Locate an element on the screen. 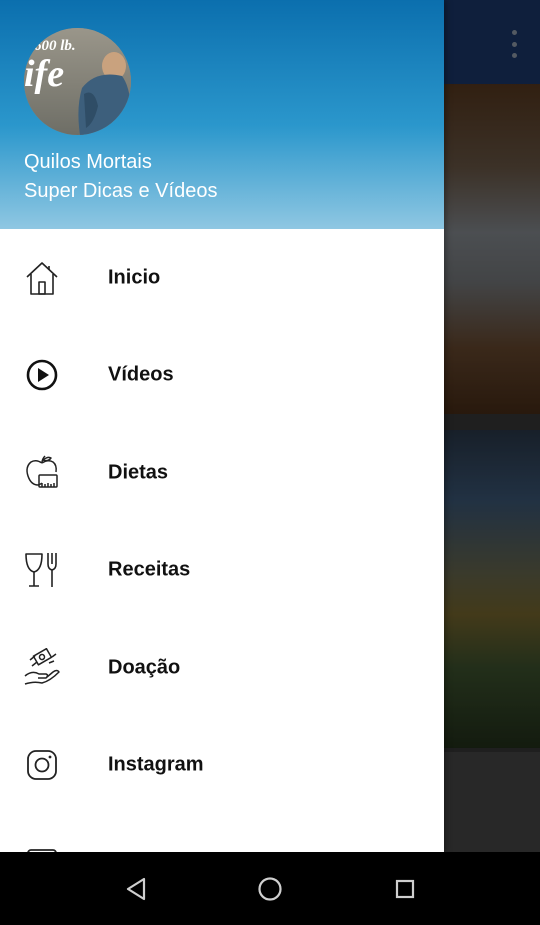 The width and height of the screenshot is (540, 925). system-navigation-bar is located at coordinates (270, 888).